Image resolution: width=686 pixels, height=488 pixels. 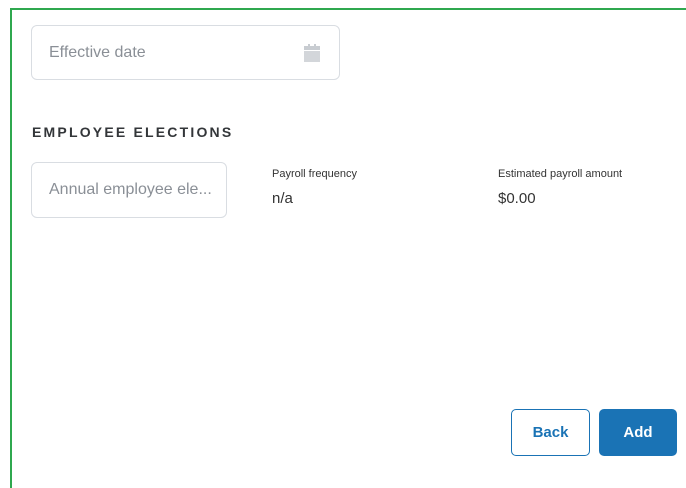 I want to click on effective-date-field, so click(x=185, y=52).